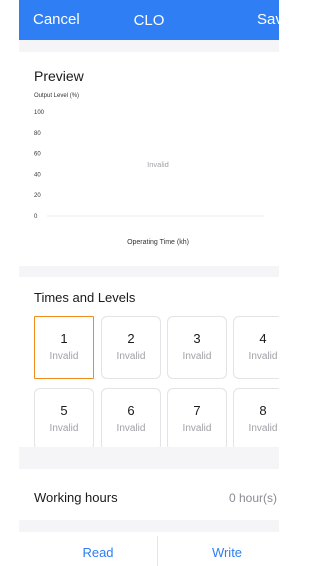 This screenshot has width=320, height=566. What do you see at coordinates (131, 347) in the screenshot?
I see `time-level-tile-2: 2 Invalid` at bounding box center [131, 347].